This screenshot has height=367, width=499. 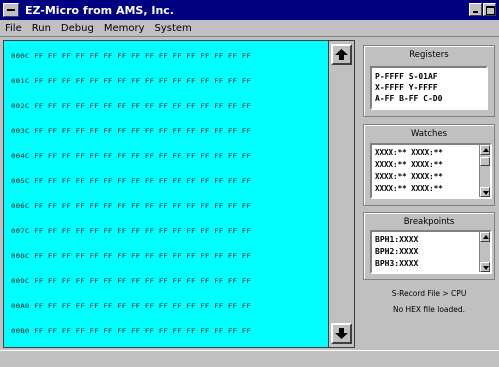 I want to click on scroll-down-button, so click(x=341, y=333).